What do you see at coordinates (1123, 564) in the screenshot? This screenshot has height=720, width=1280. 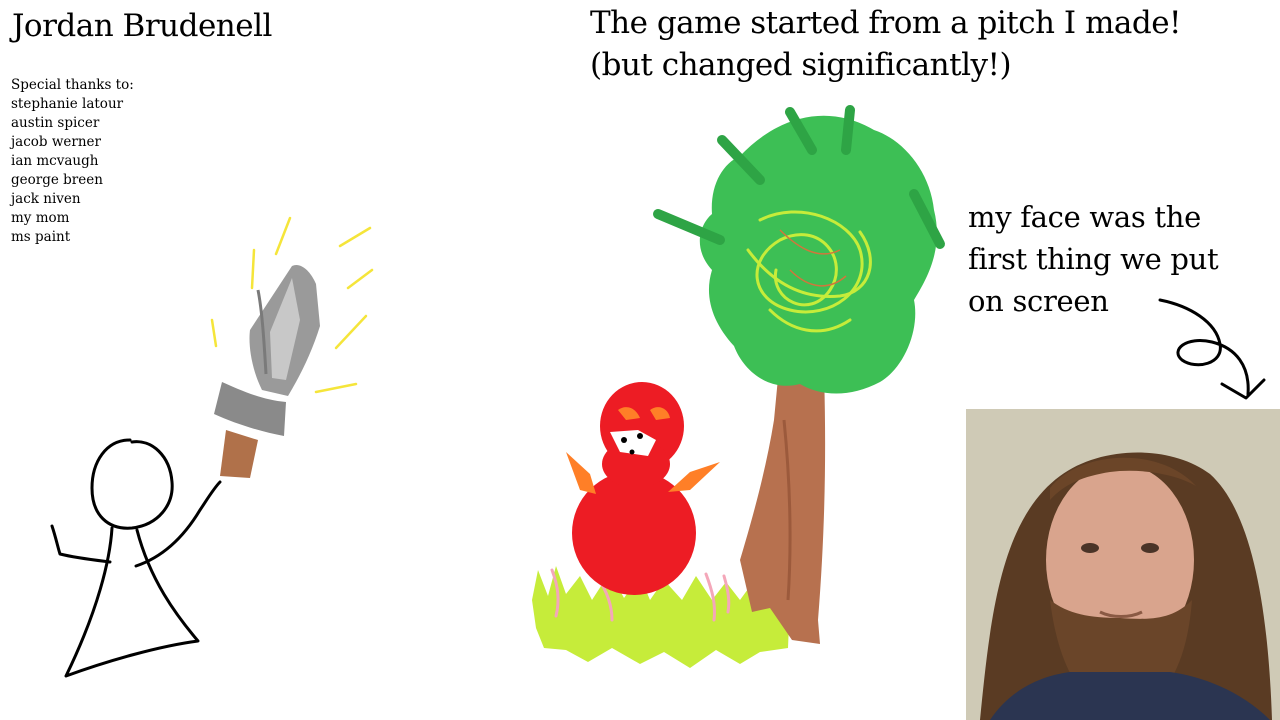 I see `portrait-photo` at bounding box center [1123, 564].